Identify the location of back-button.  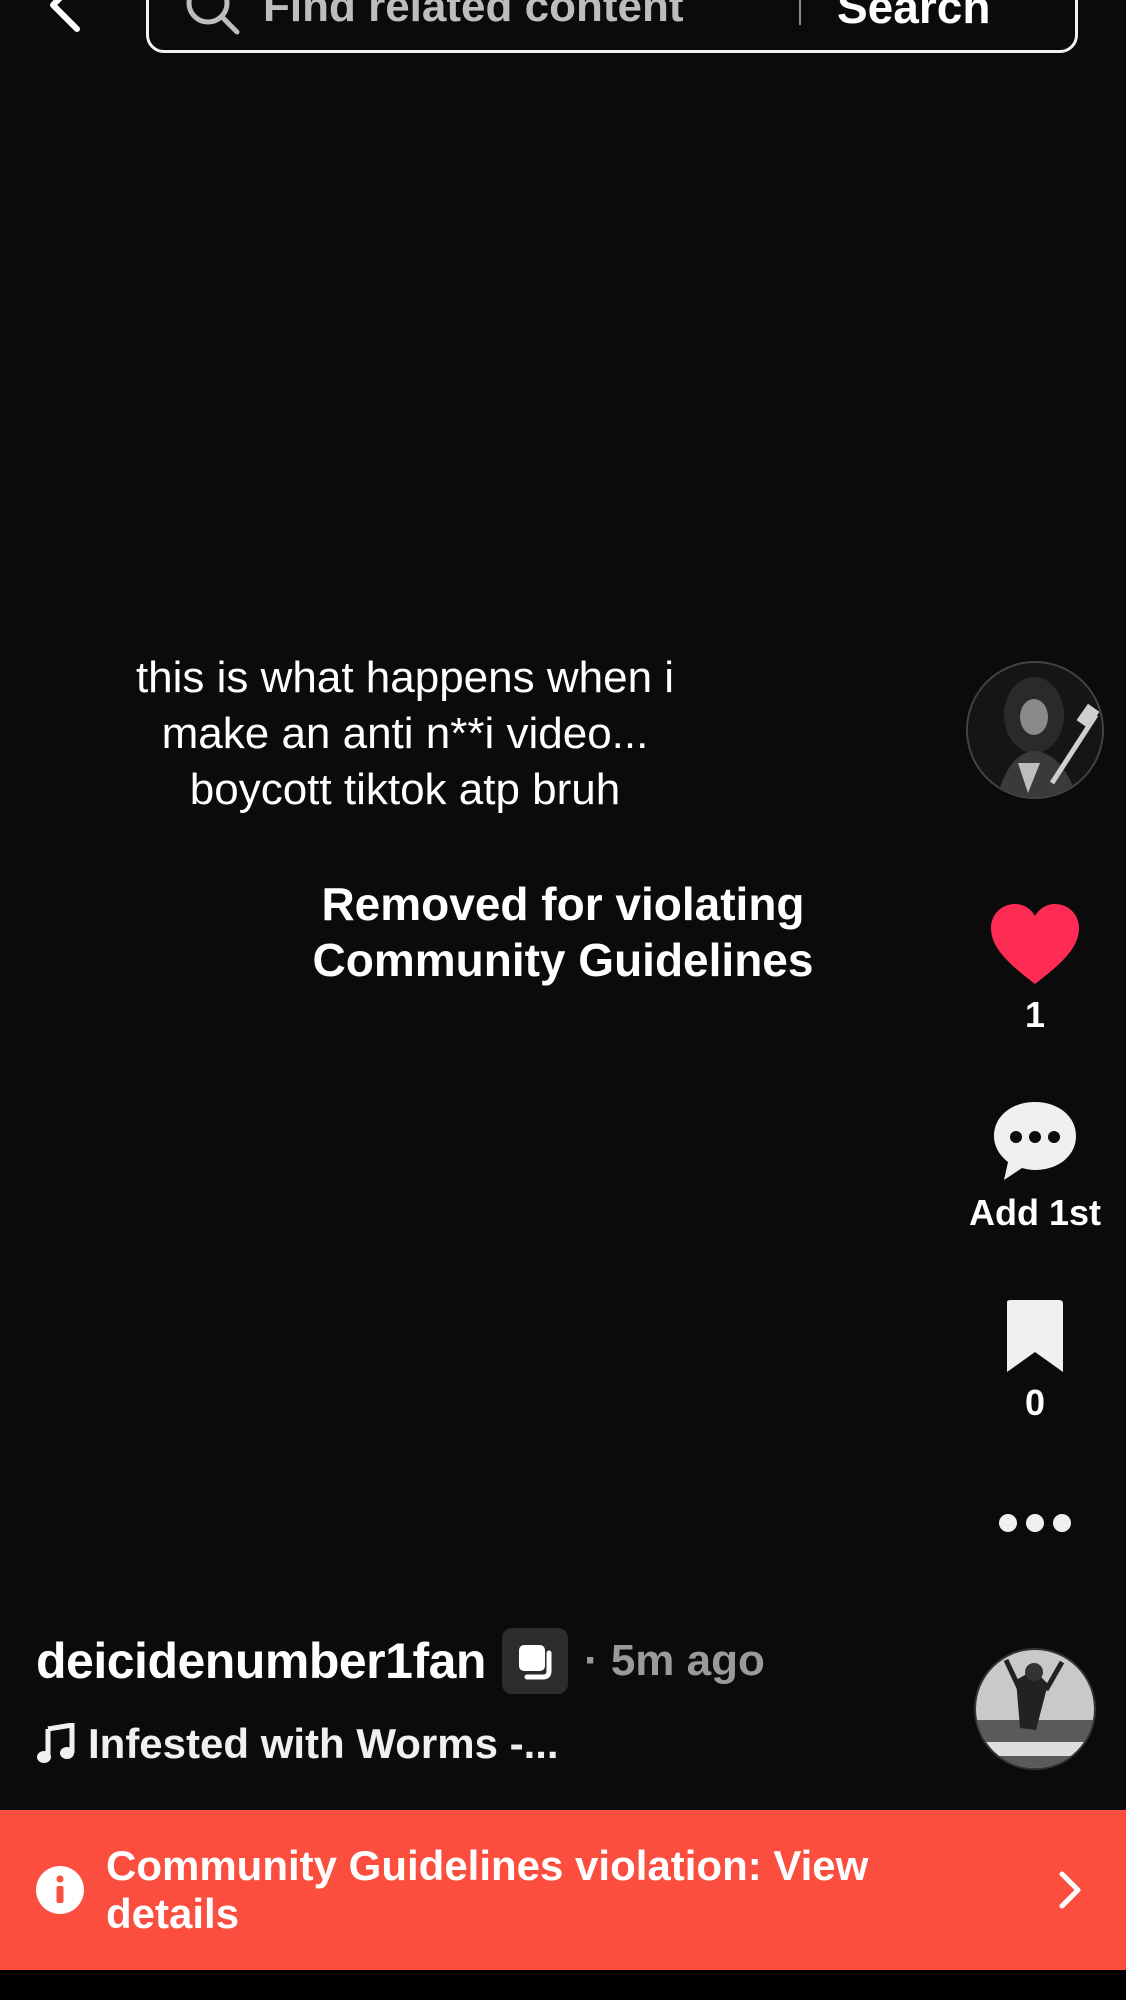
(65, 20).